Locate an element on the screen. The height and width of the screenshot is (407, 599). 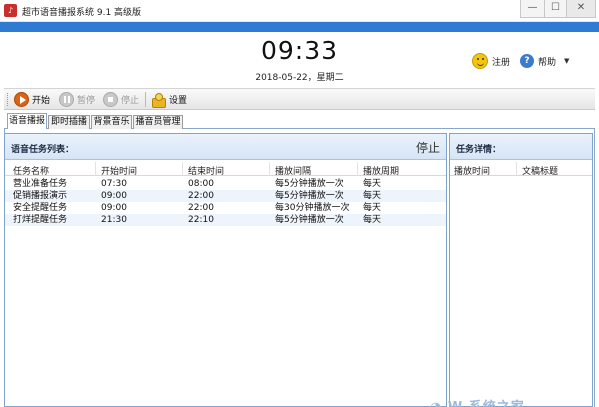
pause-label: 暂停 is located at coordinates (86, 101).